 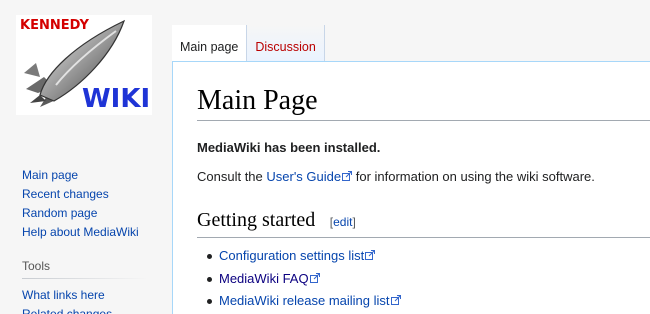 I want to click on section-divider, so click(x=423, y=237).